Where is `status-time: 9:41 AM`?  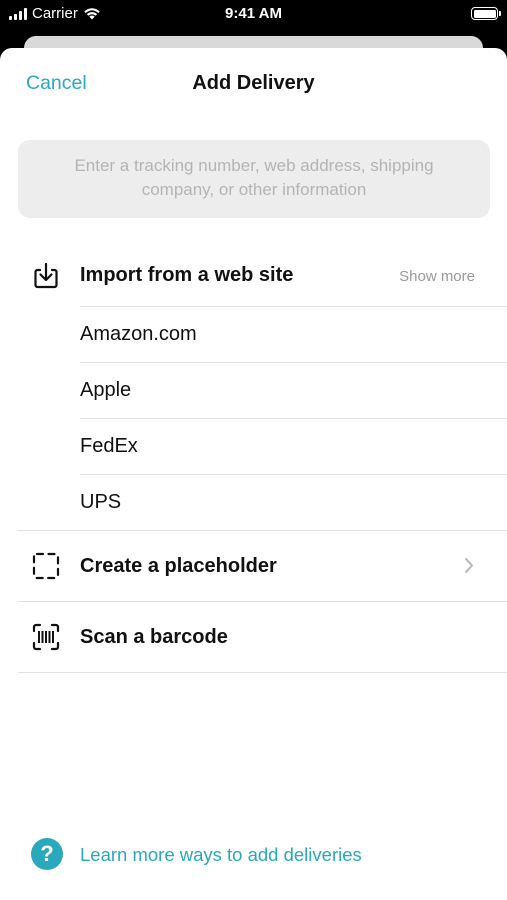 status-time: 9:41 AM is located at coordinates (253, 13).